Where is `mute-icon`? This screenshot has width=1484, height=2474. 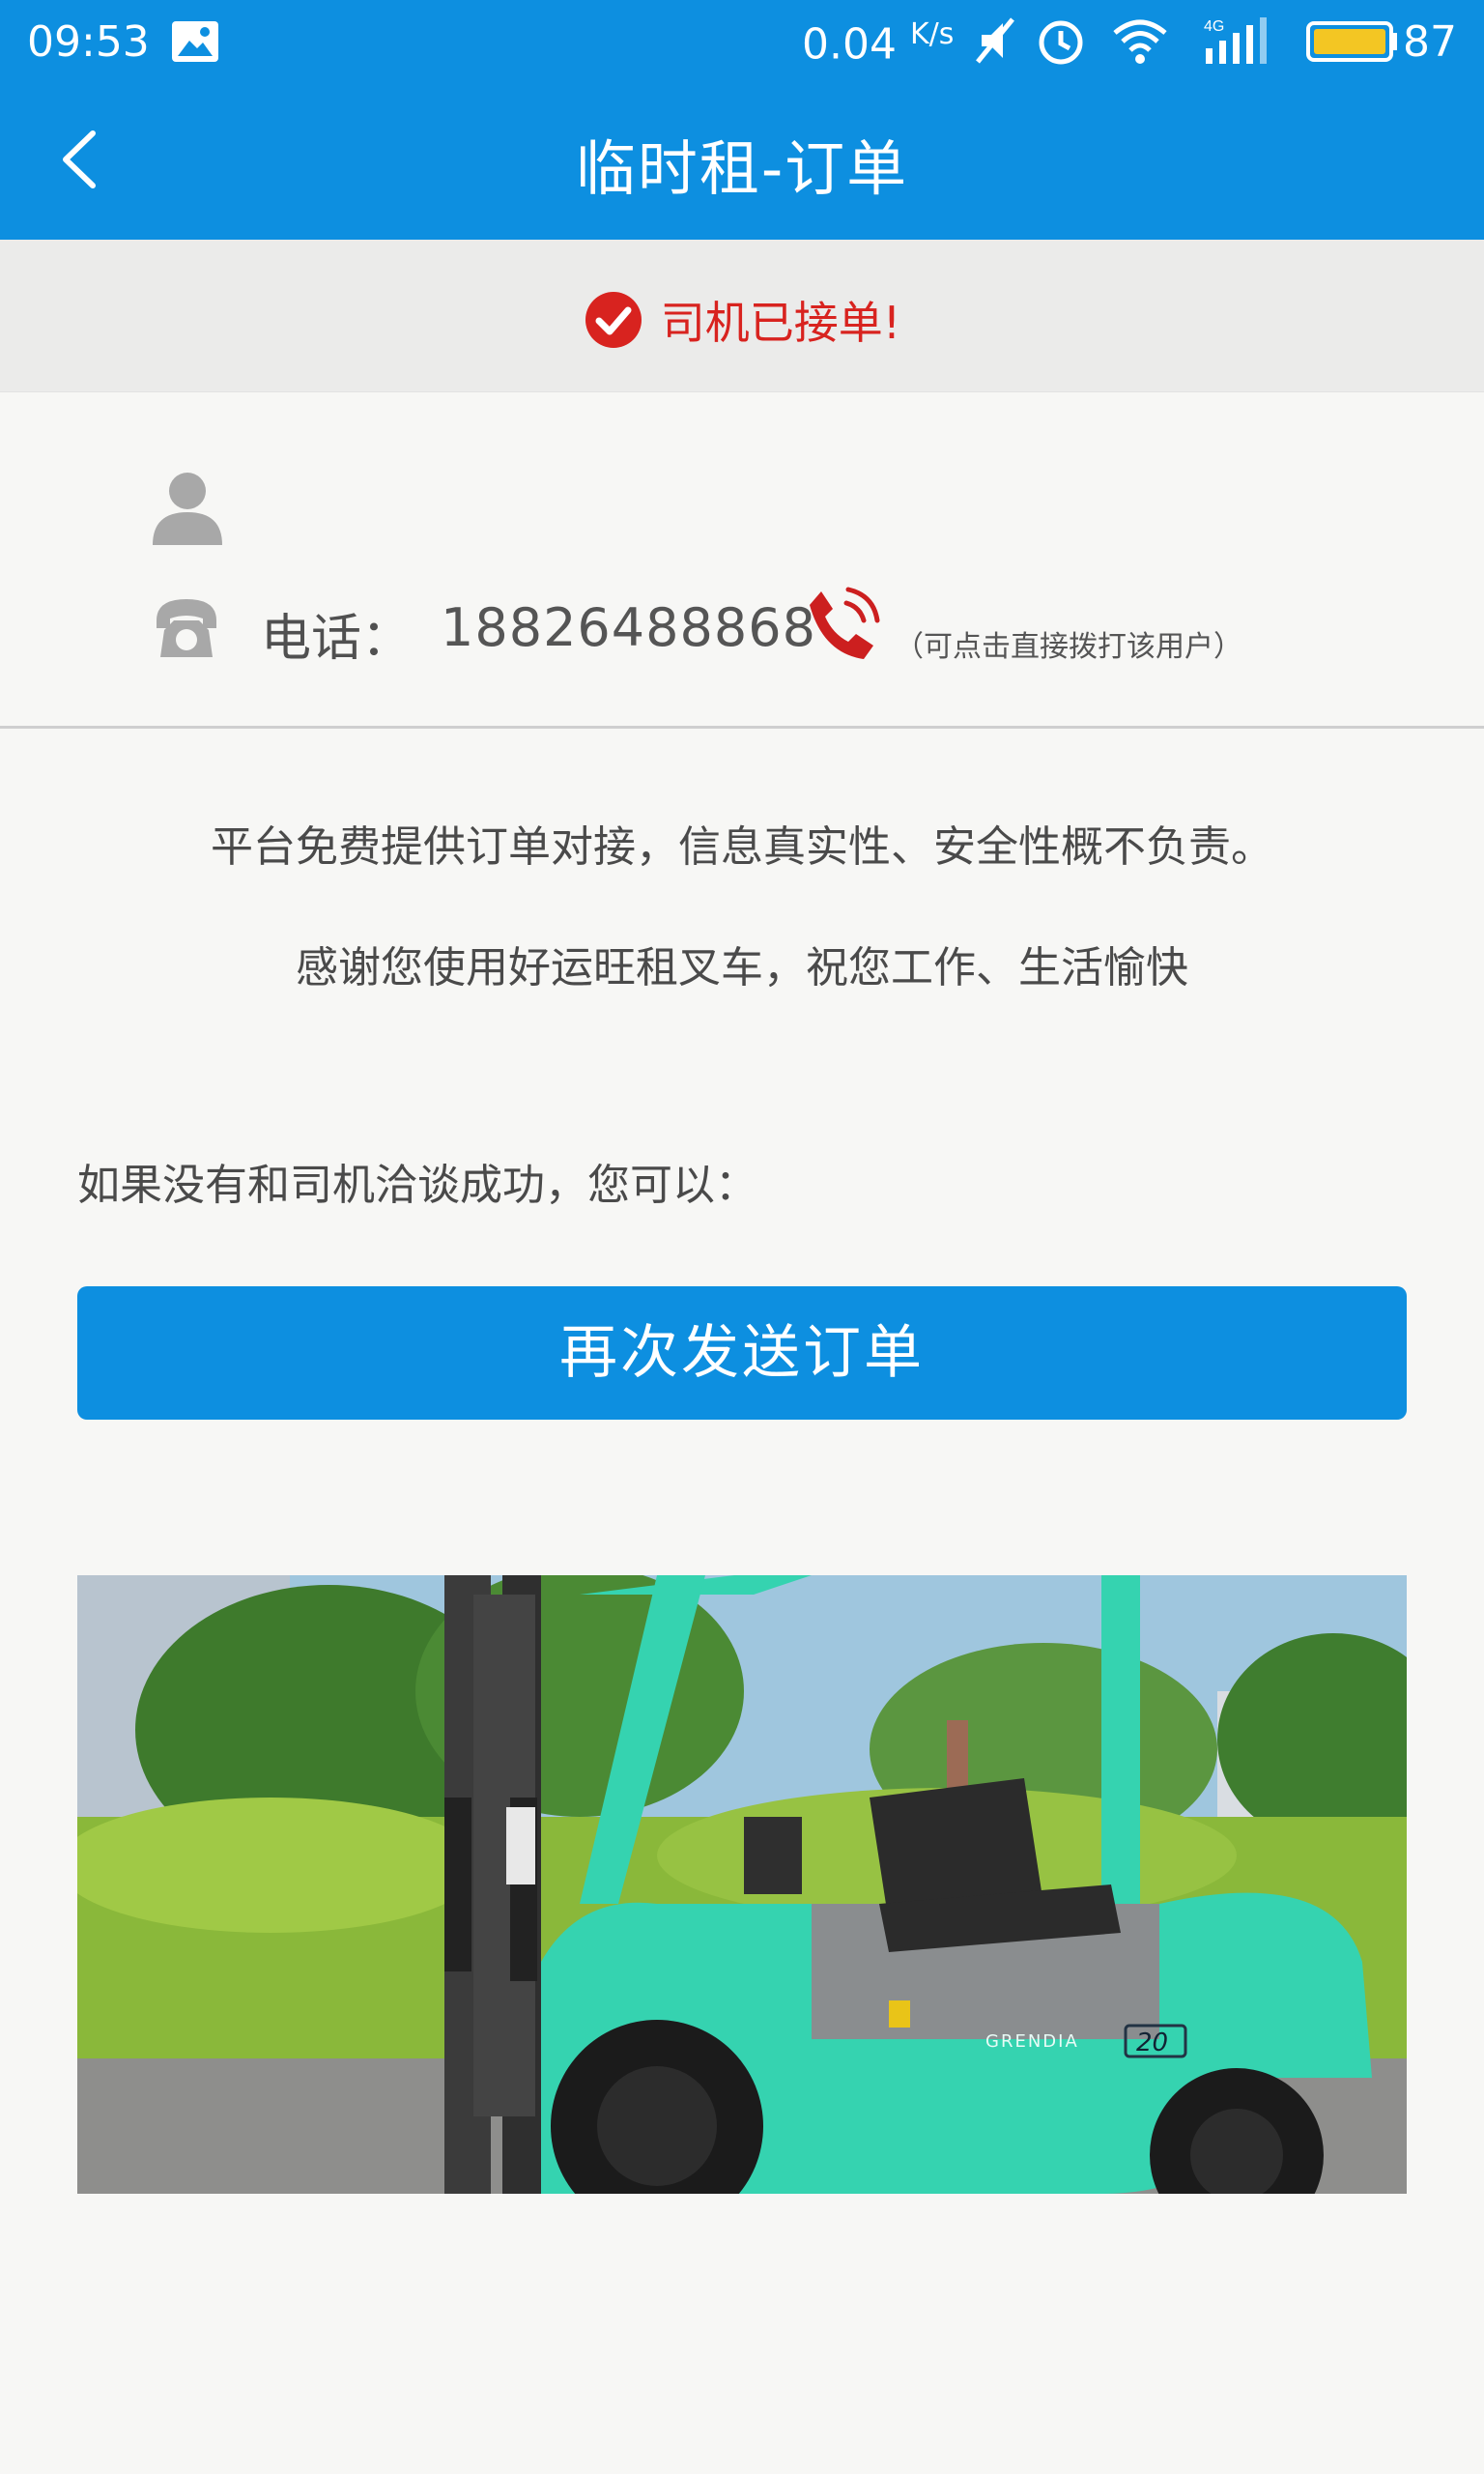 mute-icon is located at coordinates (995, 40).